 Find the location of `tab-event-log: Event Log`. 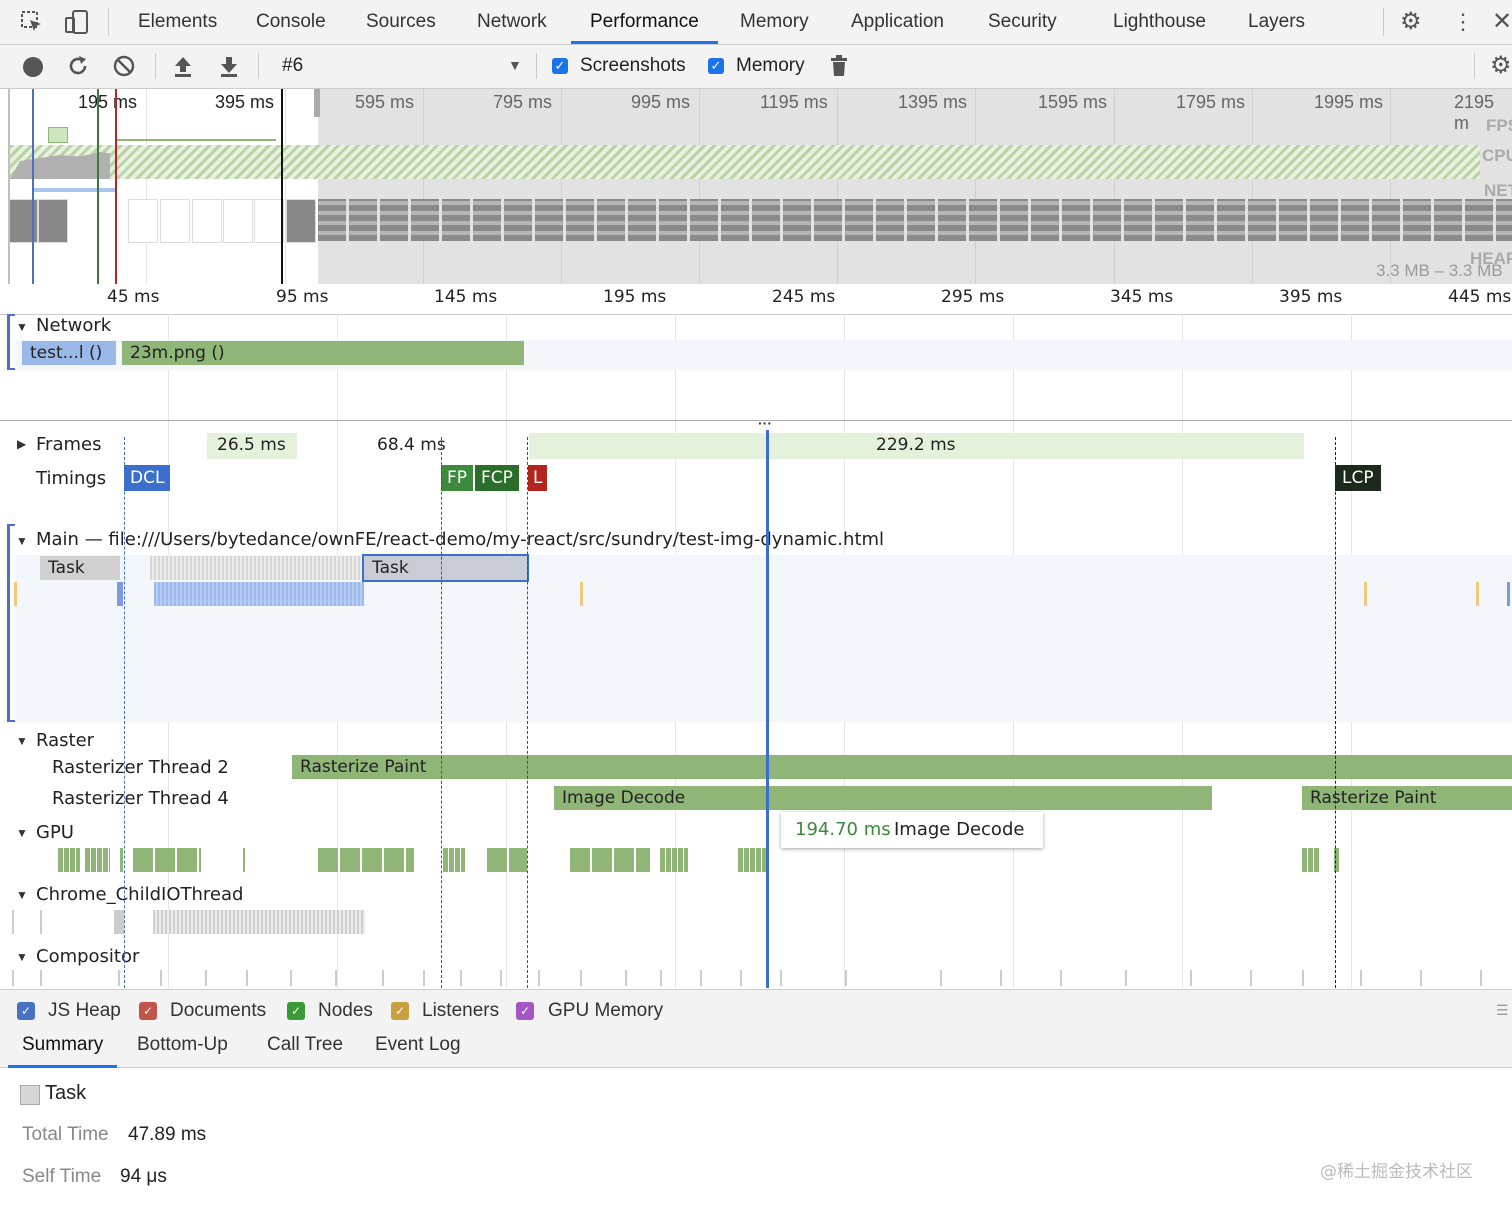

tab-event-log: Event Log is located at coordinates (418, 1045).